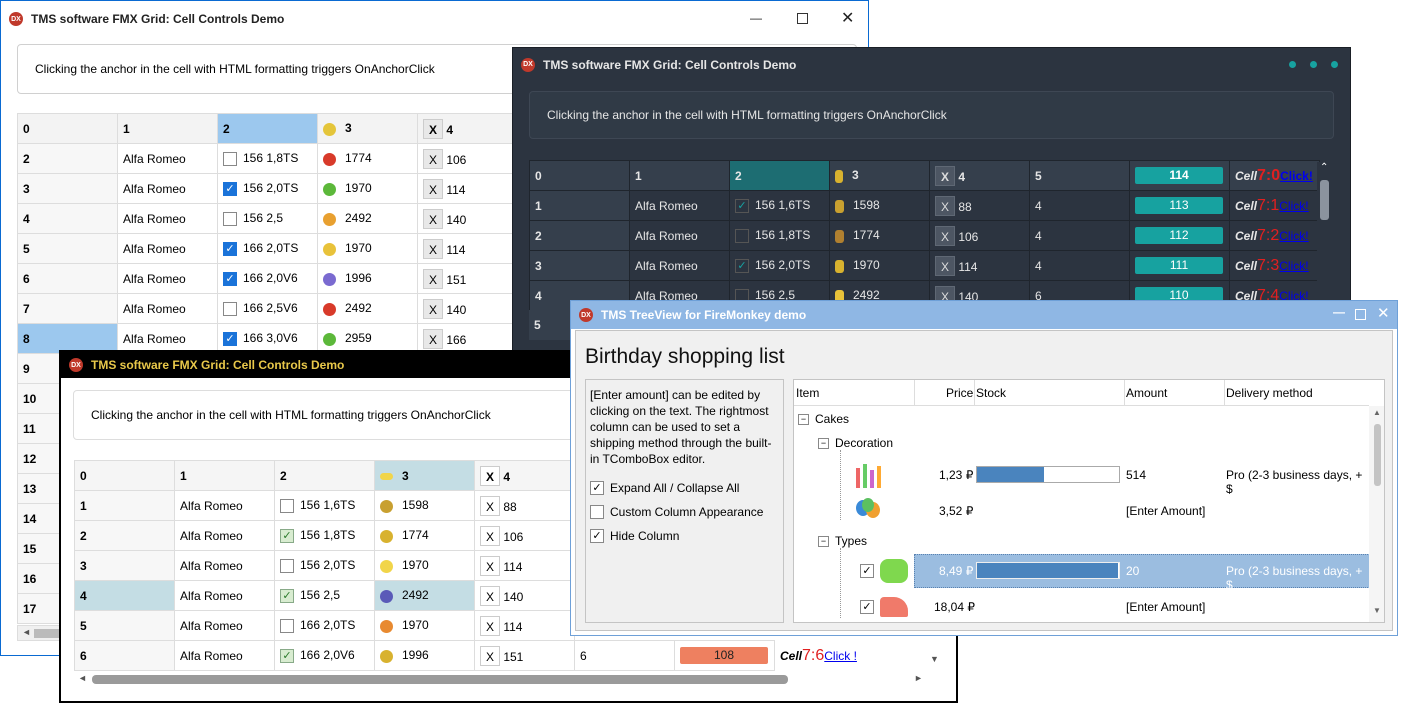  What do you see at coordinates (676, 488) in the screenshot?
I see `option-checkbox: ✓ Expand All / Collapse All` at bounding box center [676, 488].